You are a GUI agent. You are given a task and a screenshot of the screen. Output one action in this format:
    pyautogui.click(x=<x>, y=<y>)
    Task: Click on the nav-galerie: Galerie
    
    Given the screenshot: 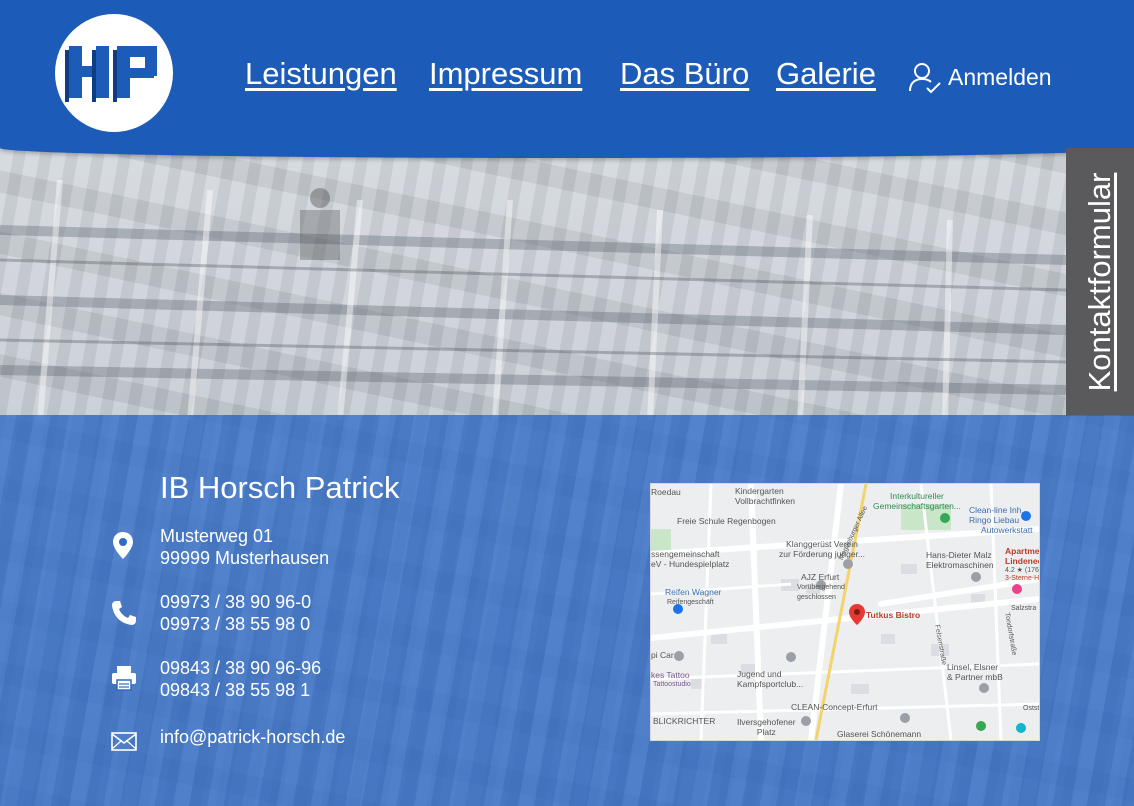 What is the action you would take?
    pyautogui.click(x=826, y=74)
    